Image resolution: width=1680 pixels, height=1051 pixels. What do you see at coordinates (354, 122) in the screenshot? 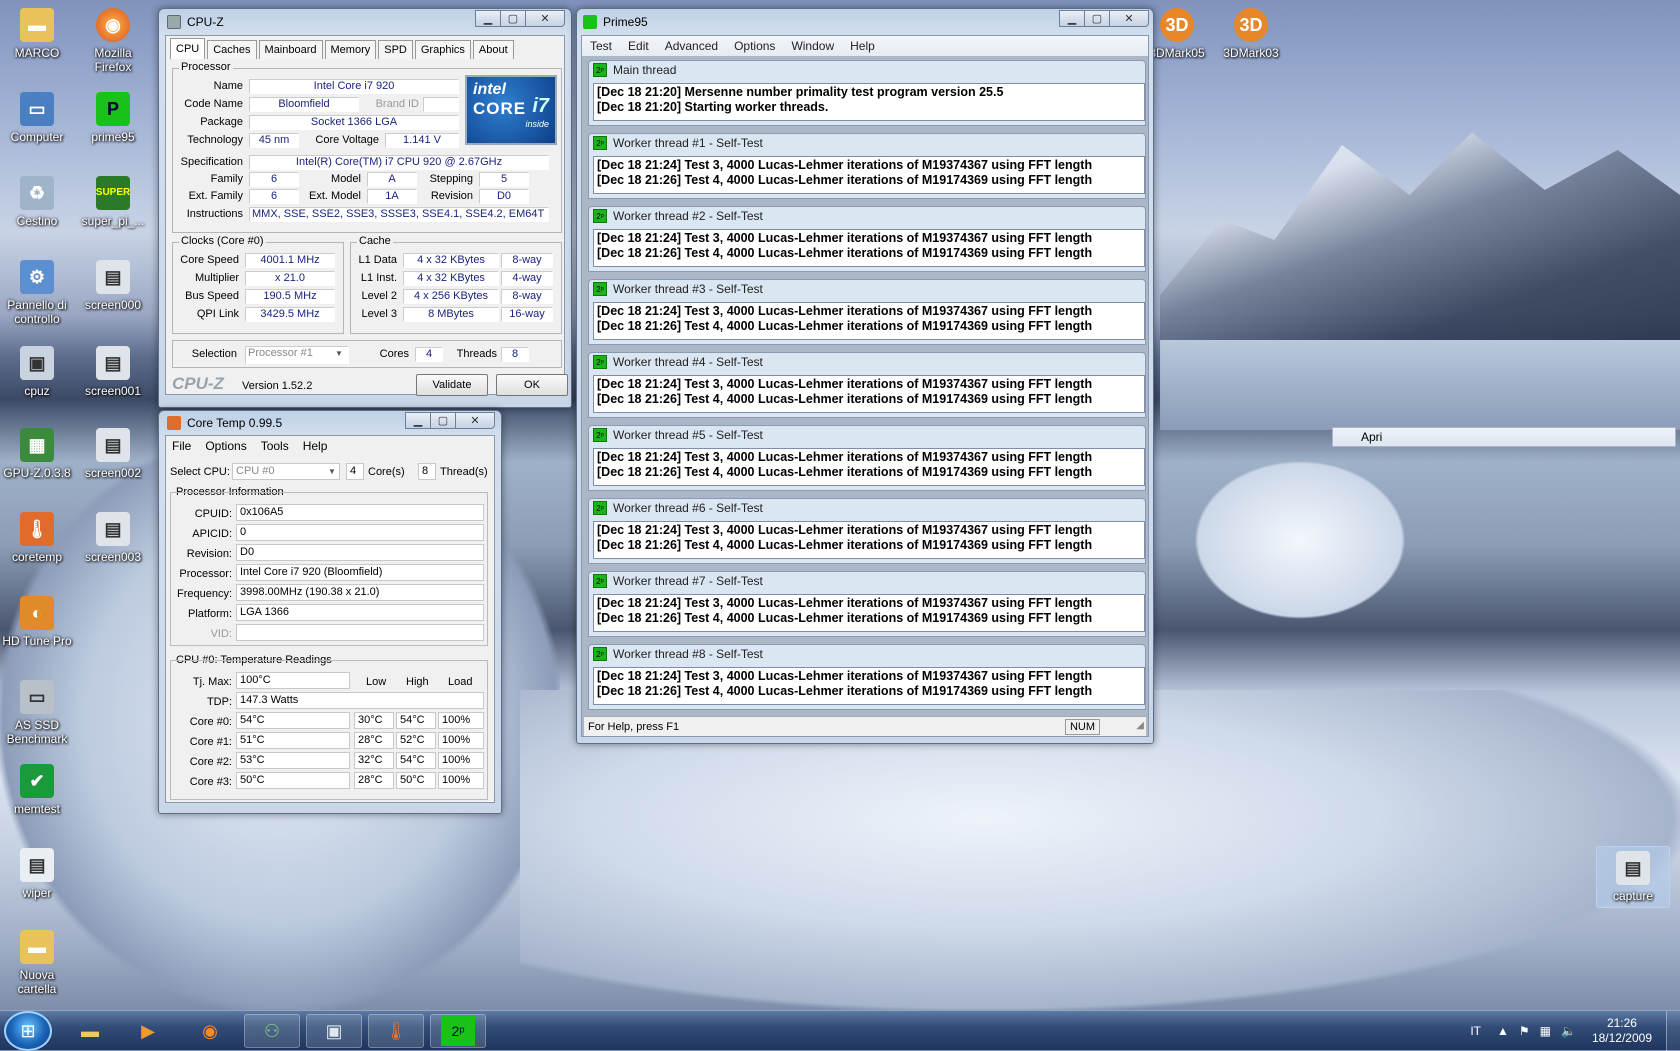
I see `package-value: Socket 1366 LGA` at bounding box center [354, 122].